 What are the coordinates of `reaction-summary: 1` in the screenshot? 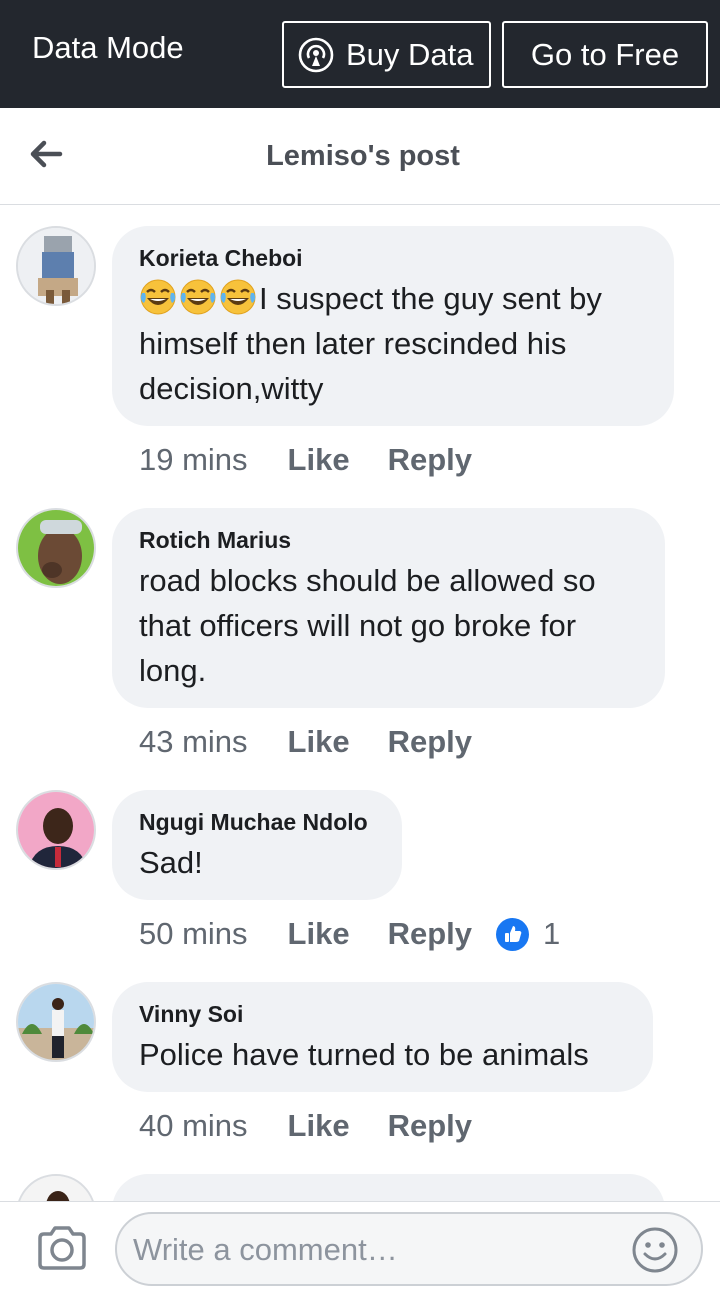 It's located at (528, 934).